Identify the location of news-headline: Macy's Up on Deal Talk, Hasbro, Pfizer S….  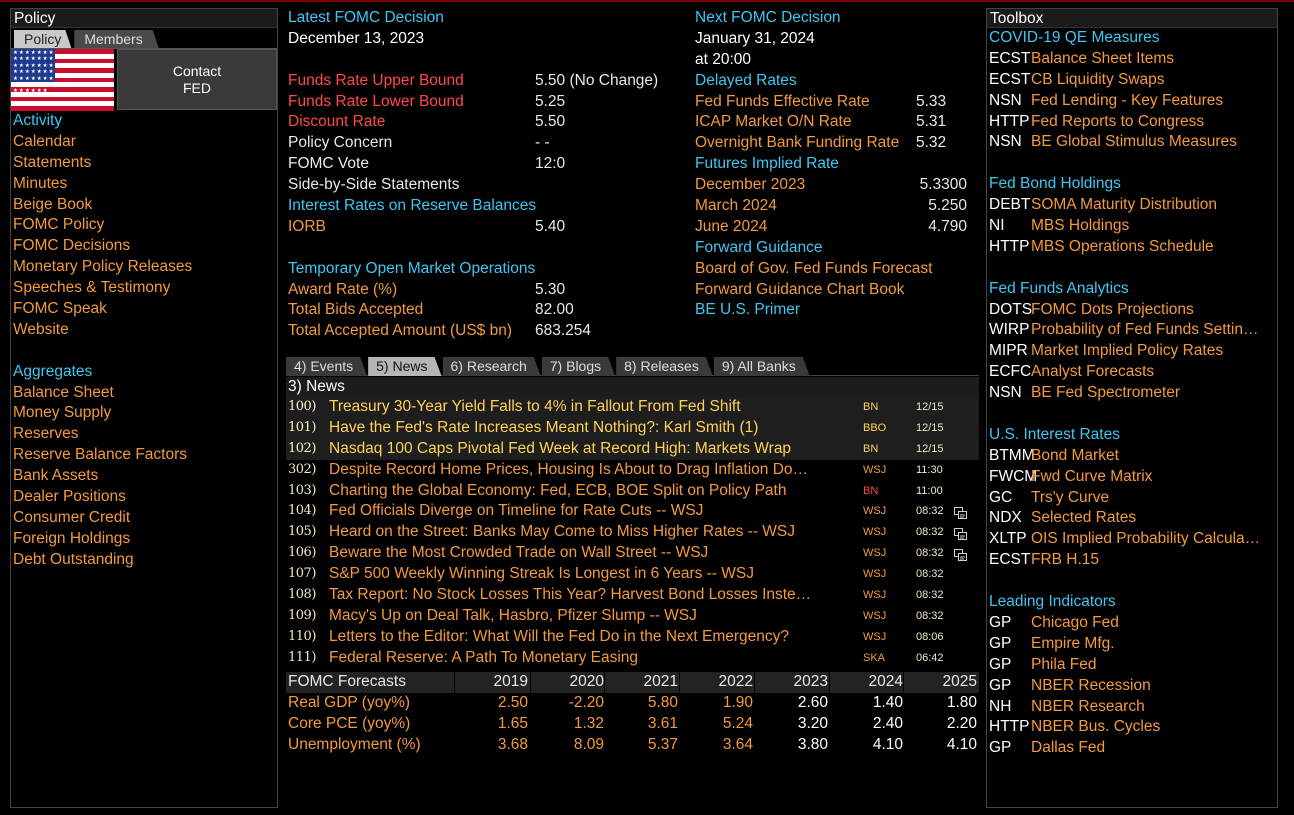
(584, 616).